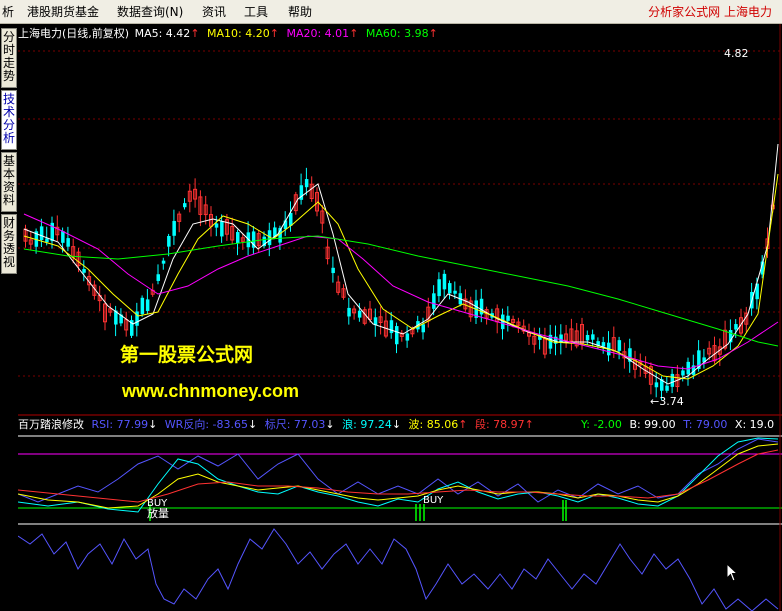 The width and height of the screenshot is (782, 611). I want to click on ma10-value: MA10: 4.20, so click(238, 33).